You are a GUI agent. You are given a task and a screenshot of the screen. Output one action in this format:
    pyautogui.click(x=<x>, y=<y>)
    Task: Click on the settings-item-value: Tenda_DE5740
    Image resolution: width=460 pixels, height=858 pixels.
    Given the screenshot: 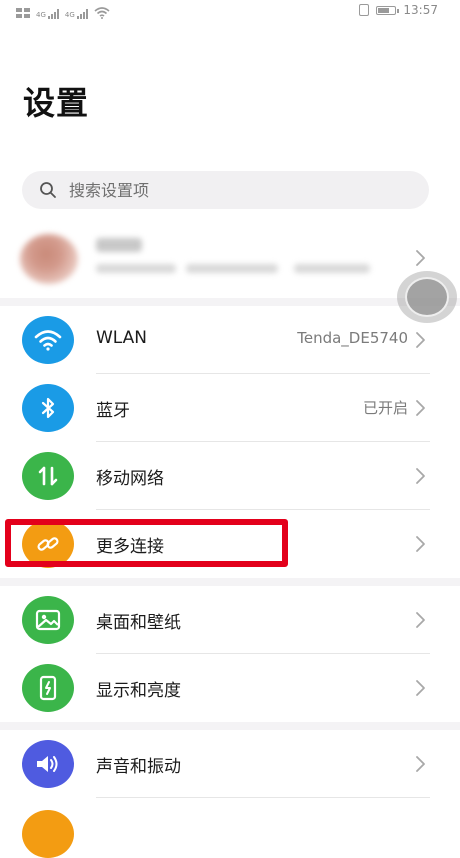 What is the action you would take?
    pyautogui.click(x=352, y=338)
    